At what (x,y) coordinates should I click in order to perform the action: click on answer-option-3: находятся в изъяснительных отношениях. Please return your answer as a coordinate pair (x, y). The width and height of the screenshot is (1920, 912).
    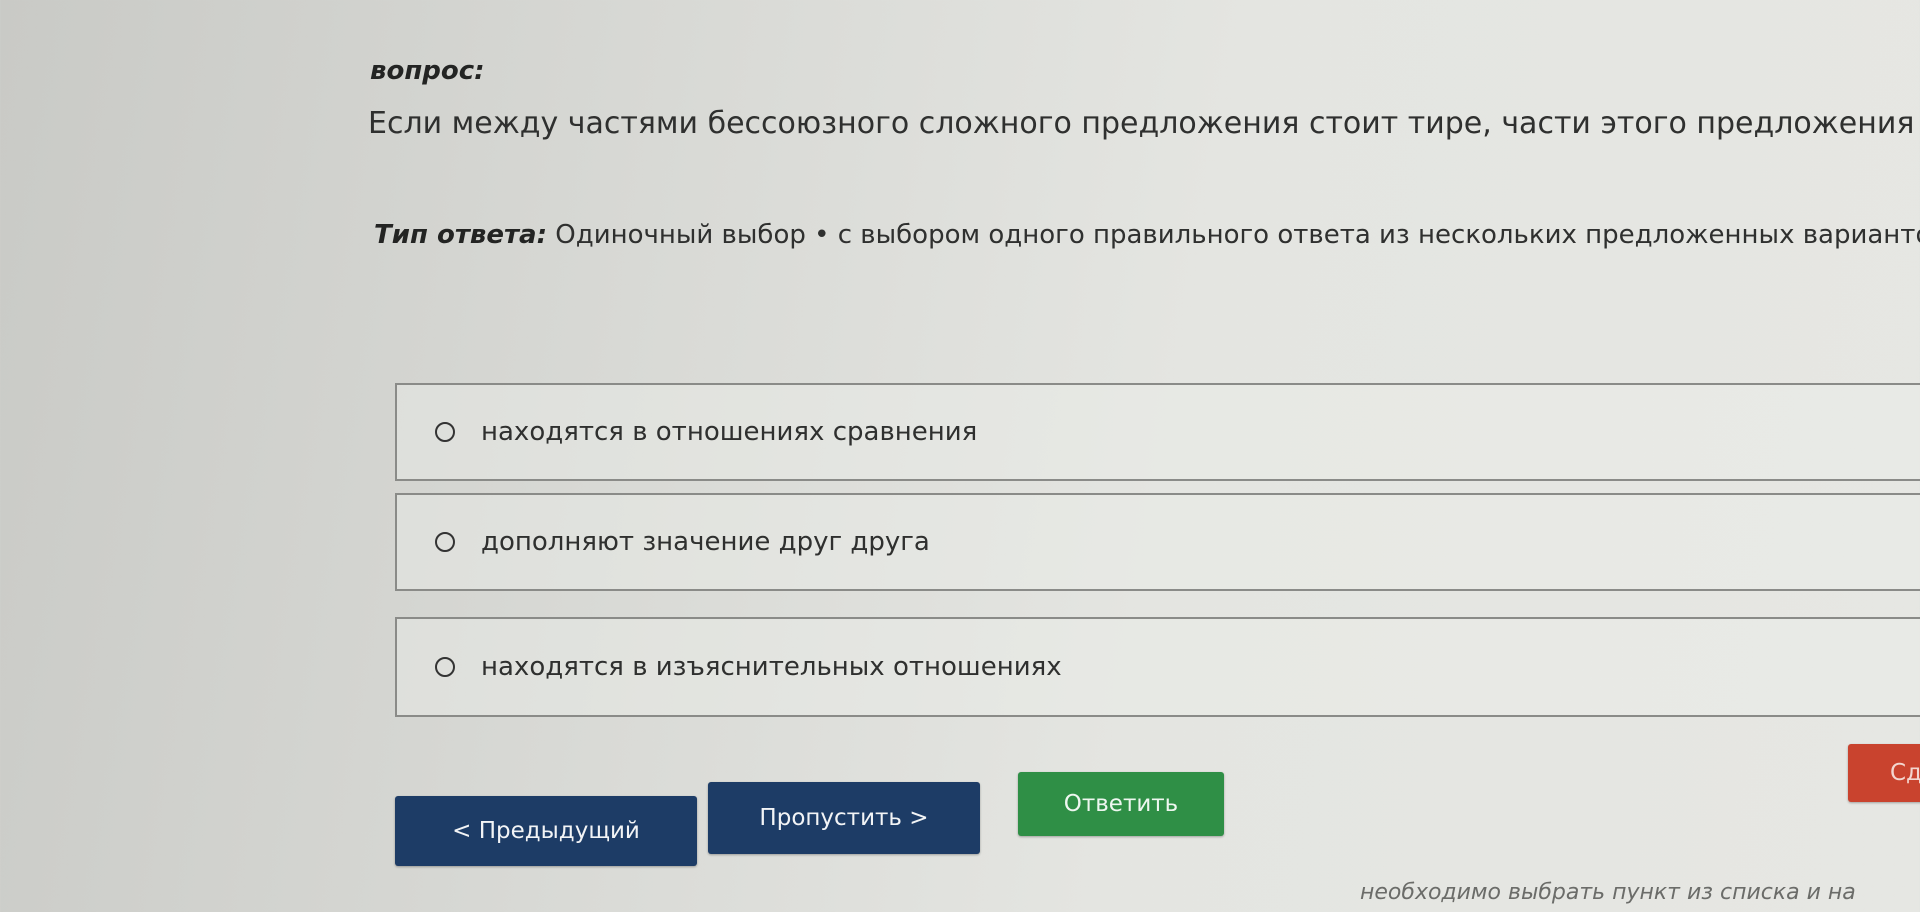
    Looking at the image, I should click on (1157, 667).